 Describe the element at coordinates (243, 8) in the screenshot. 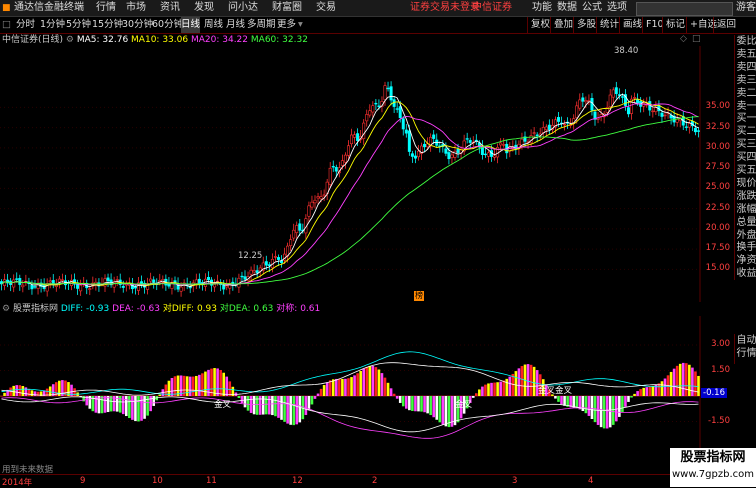

I see `menu-wenxiaoda: 问小达` at that location.